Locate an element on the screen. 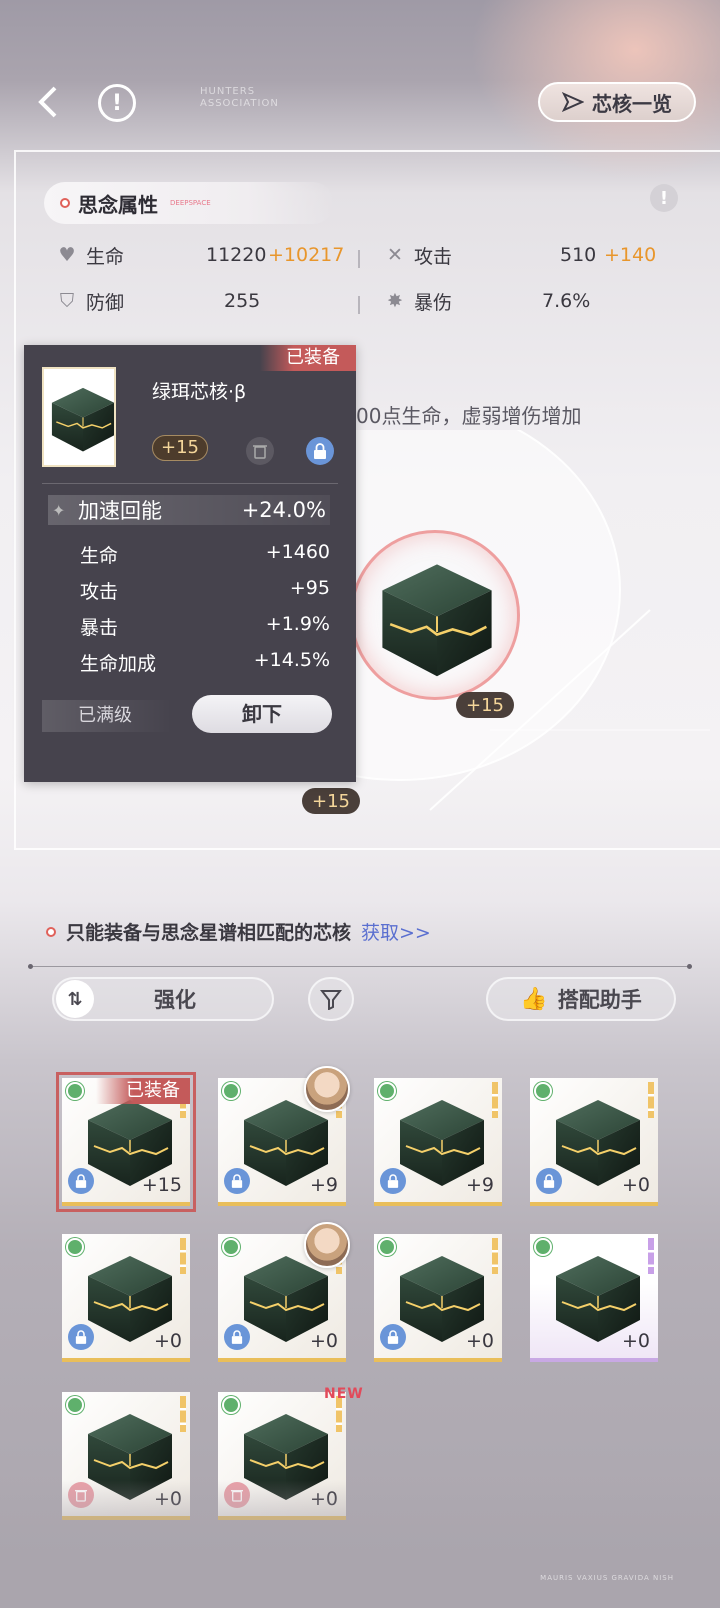 The width and height of the screenshot is (720, 1608). sub-stat-row: 攻击 +95 is located at coordinates (205, 590).